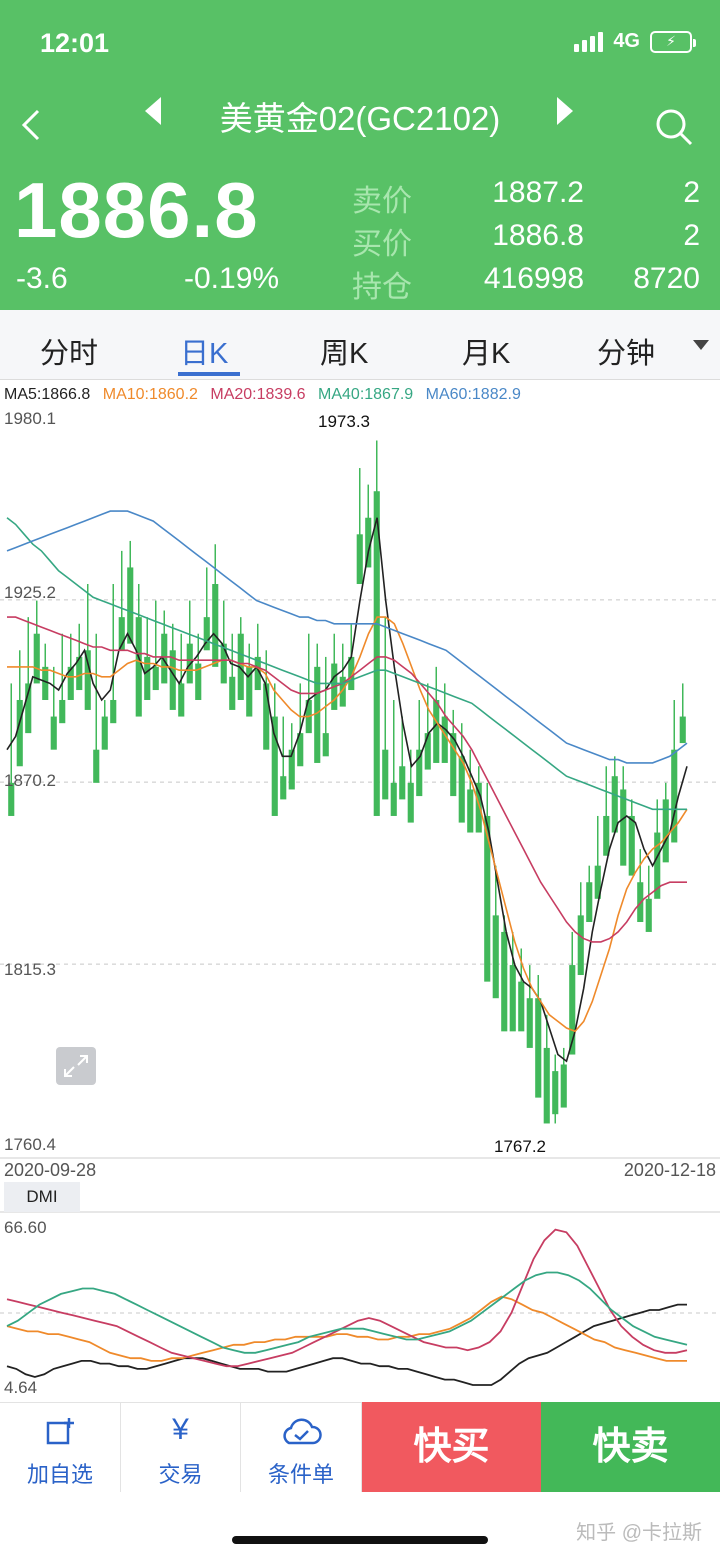  What do you see at coordinates (666, 278) in the screenshot?
I see `open-interest-change: 8720` at bounding box center [666, 278].